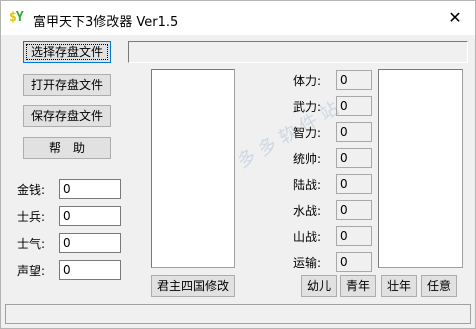 Image resolution: width=476 pixels, height=329 pixels. Describe the element at coordinates (193, 168) in the screenshot. I see `lord-list` at that location.